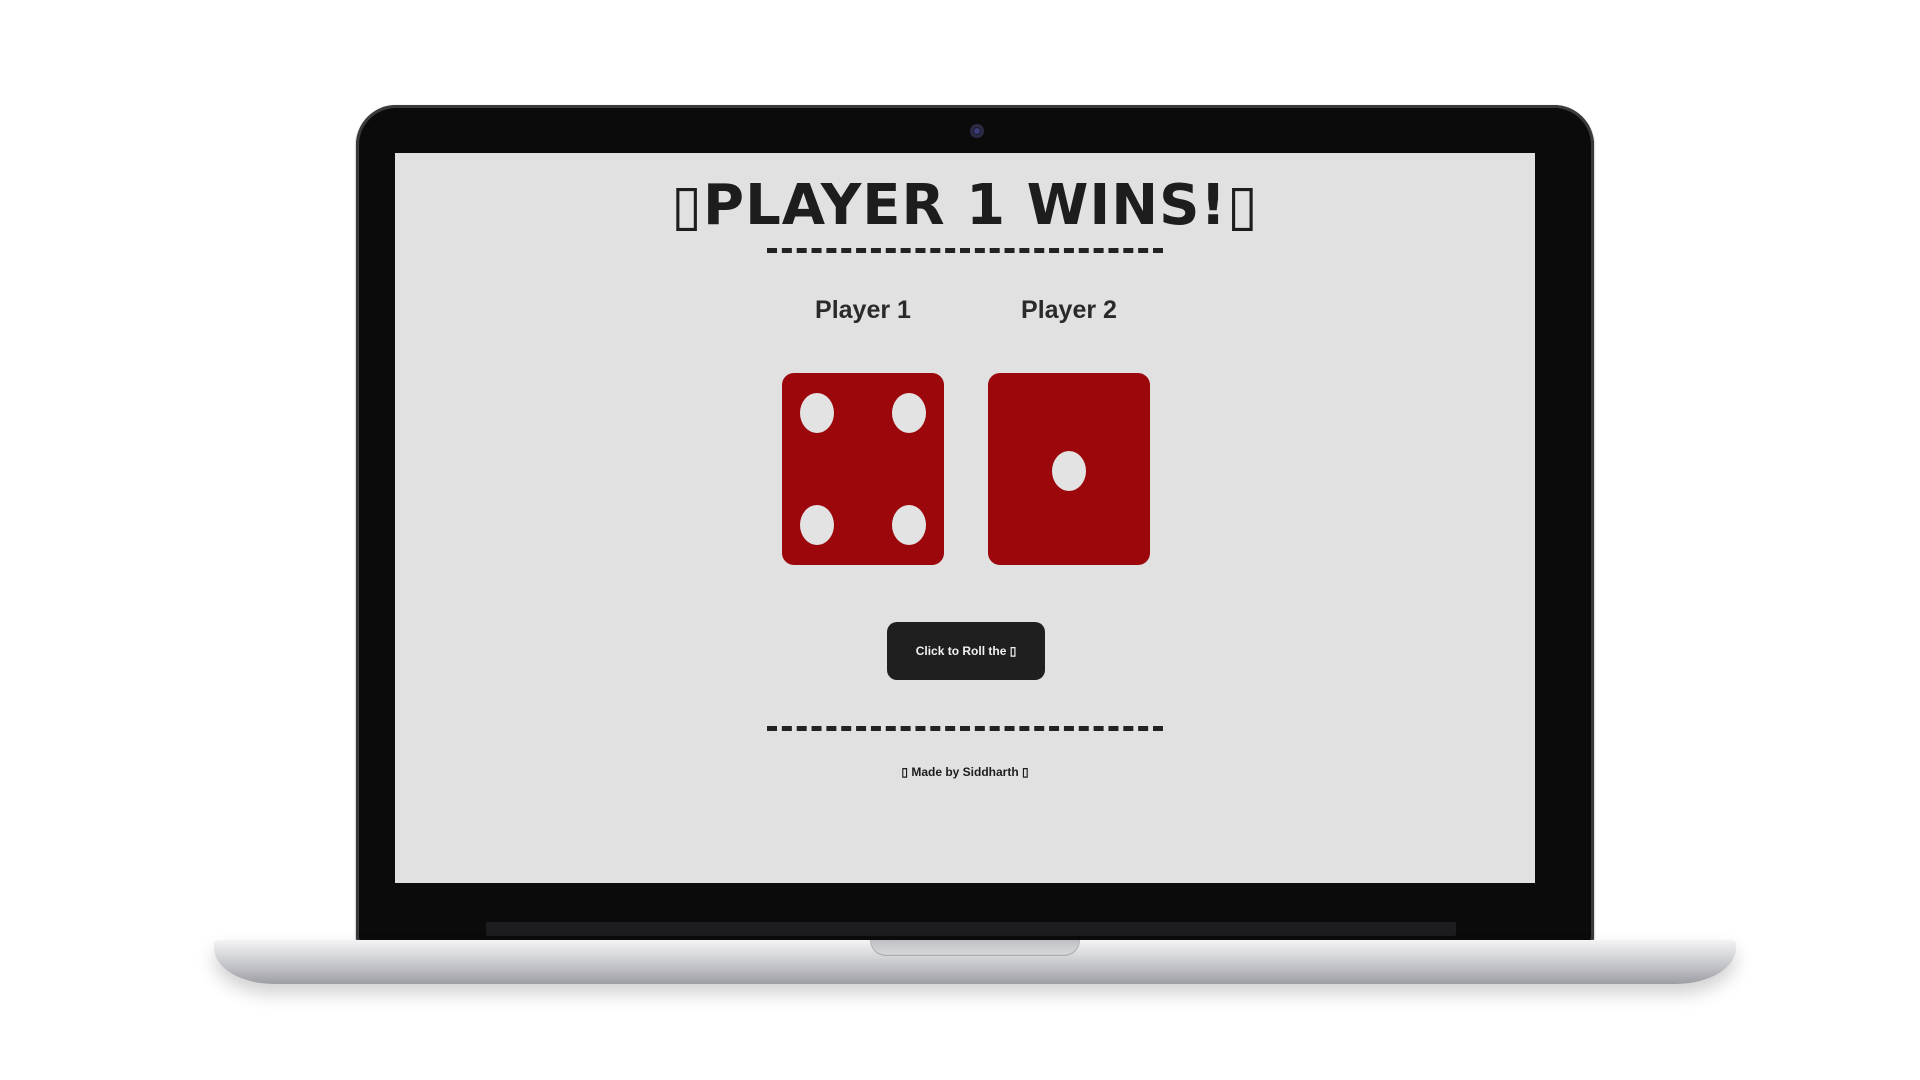 The image size is (1920, 1080). What do you see at coordinates (863, 469) in the screenshot?
I see `player-1-die` at bounding box center [863, 469].